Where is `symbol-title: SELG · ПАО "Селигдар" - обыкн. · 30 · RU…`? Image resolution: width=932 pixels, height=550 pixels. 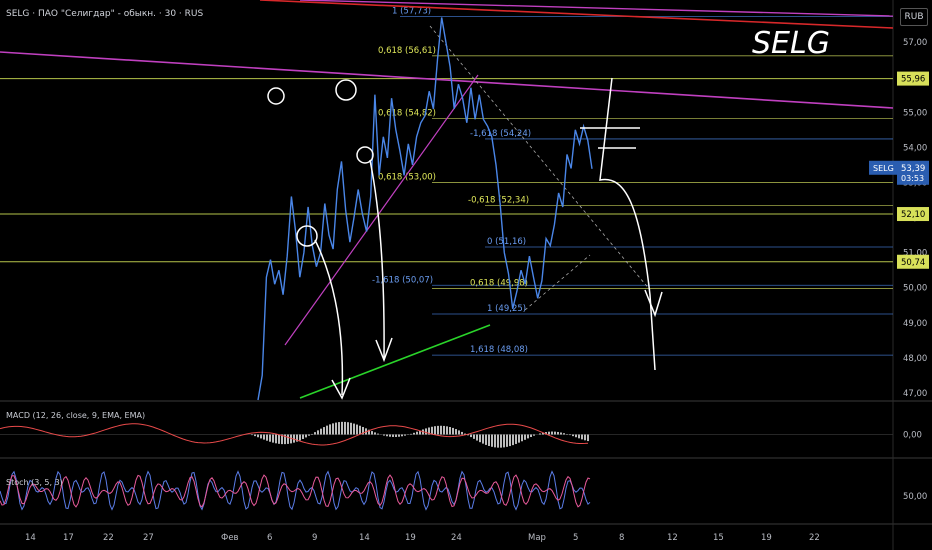
symbol-title: SELG · ПАО "Селигдар" - обыкн. · 30 · RU… is located at coordinates (105, 14).